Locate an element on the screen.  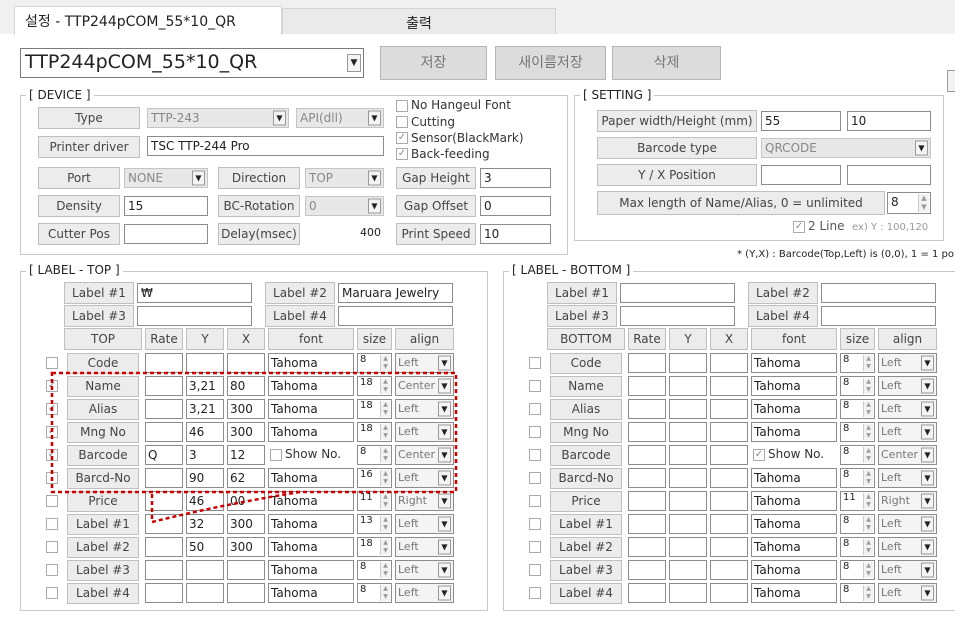
label_top-row-x: 00 is located at coordinates (246, 501).